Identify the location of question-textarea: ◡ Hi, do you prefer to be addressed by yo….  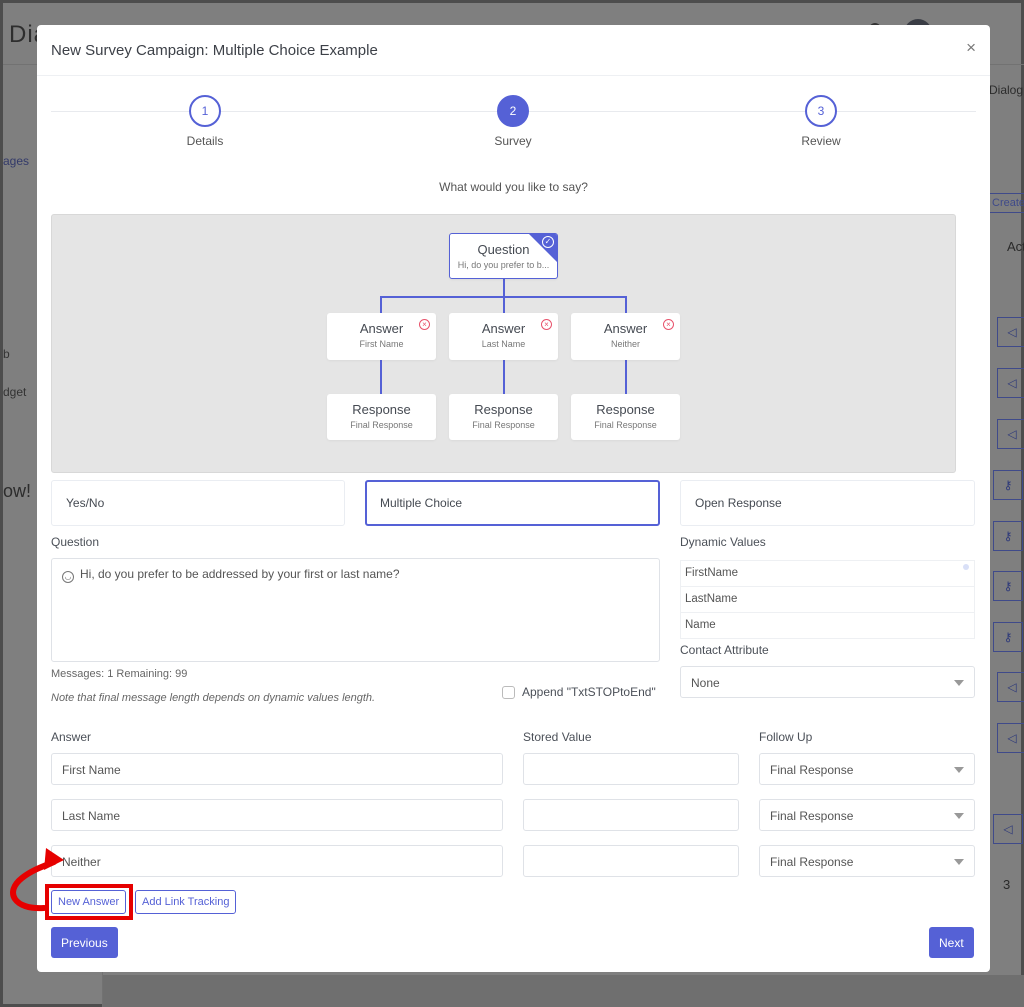
(355, 610).